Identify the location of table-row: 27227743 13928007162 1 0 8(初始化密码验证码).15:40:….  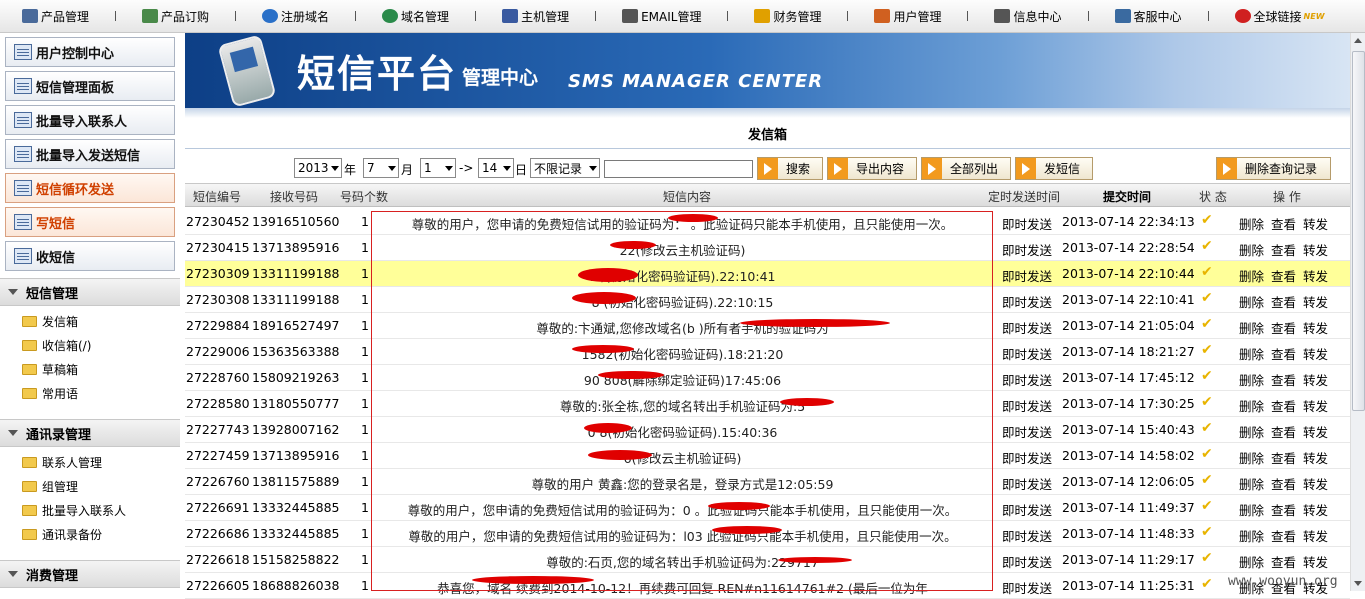
(767, 430).